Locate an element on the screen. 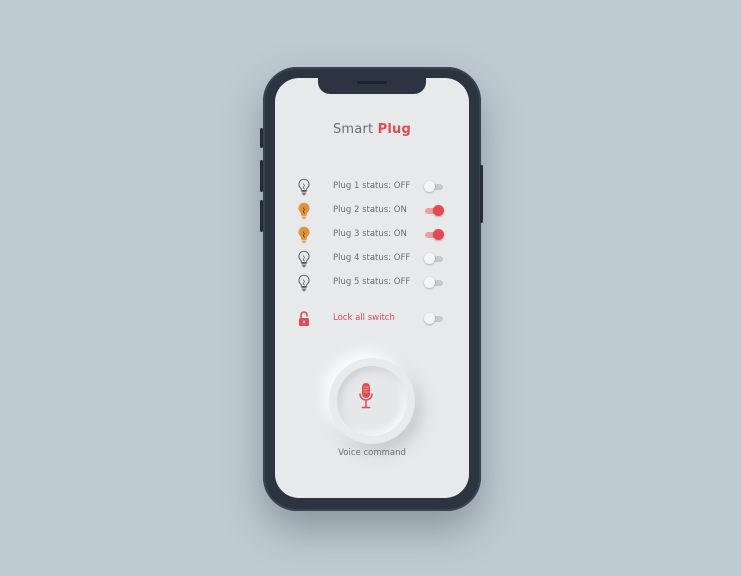  lock-all-row: Lock all switch is located at coordinates (372, 319).